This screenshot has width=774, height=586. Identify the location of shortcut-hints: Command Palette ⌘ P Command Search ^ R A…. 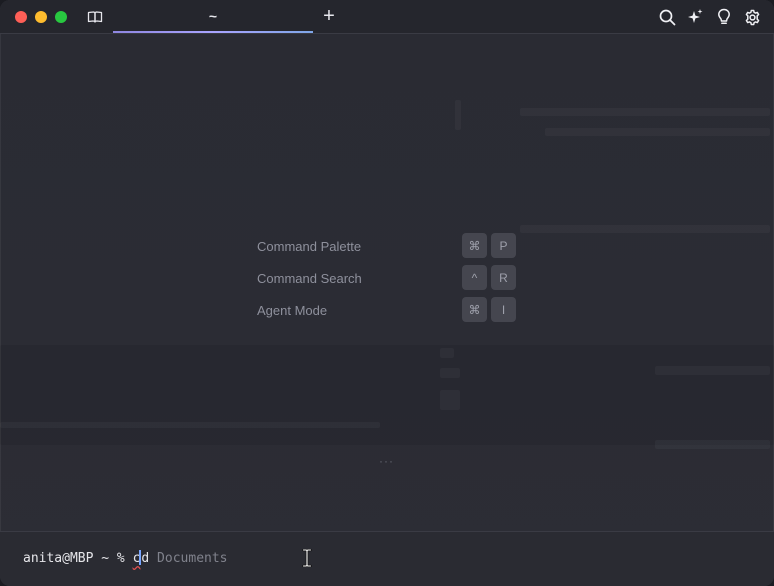
(388, 281).